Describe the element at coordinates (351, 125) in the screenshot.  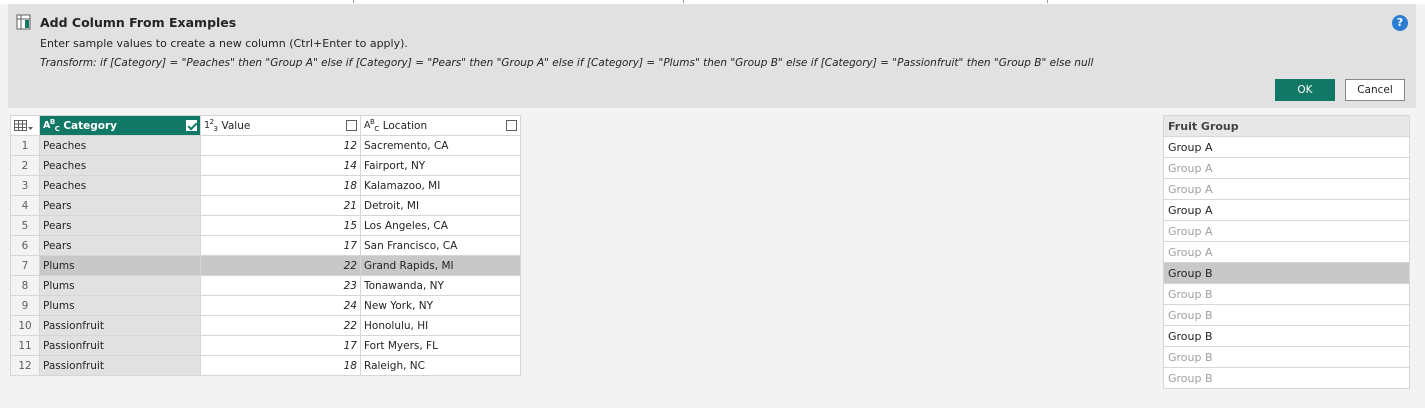
I see `column-checkbox-value` at that location.